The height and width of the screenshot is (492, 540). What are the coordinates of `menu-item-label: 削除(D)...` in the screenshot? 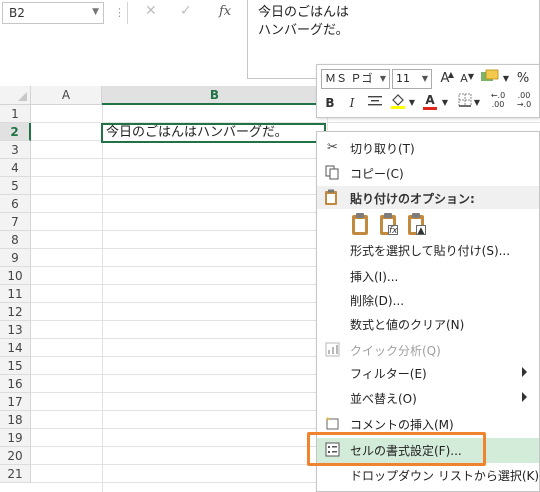 It's located at (377, 301).